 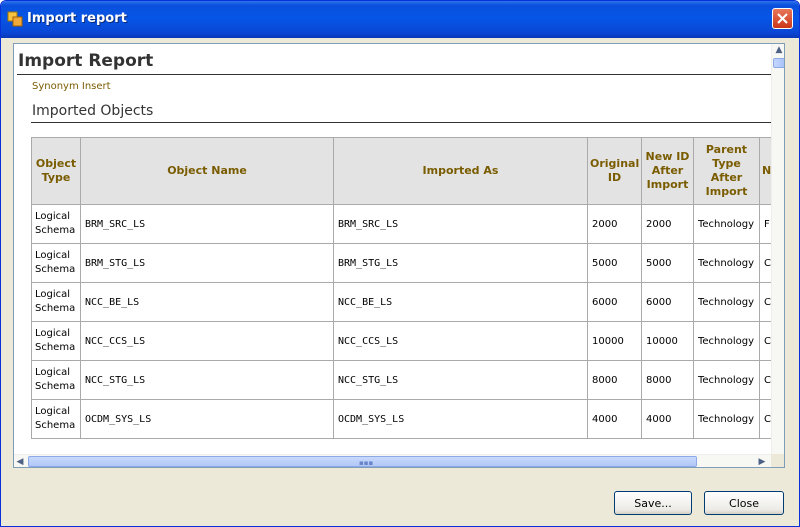 What do you see at coordinates (614, 224) in the screenshot?
I see `cell-original-id: 2000` at bounding box center [614, 224].